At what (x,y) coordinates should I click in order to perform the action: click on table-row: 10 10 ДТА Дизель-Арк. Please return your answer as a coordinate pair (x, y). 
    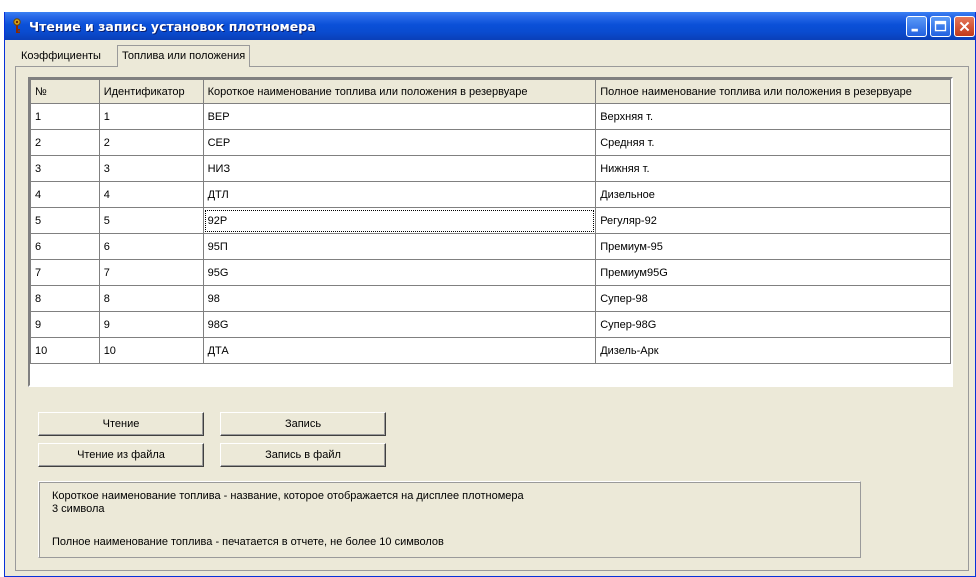
    Looking at the image, I should click on (490, 350).